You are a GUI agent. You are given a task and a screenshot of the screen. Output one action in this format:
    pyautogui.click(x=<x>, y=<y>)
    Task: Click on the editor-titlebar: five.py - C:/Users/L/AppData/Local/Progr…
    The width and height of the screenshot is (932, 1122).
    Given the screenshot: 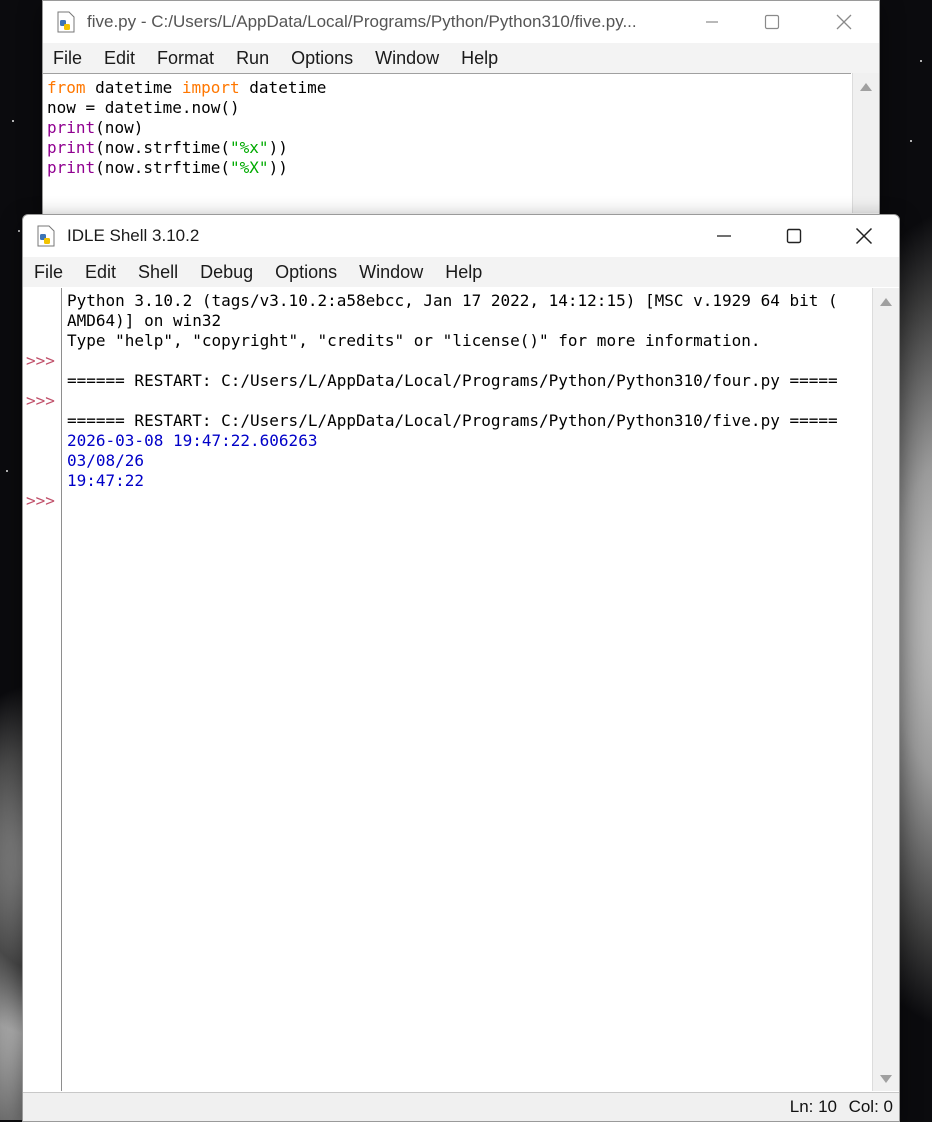 What is the action you would take?
    pyautogui.click(x=461, y=22)
    